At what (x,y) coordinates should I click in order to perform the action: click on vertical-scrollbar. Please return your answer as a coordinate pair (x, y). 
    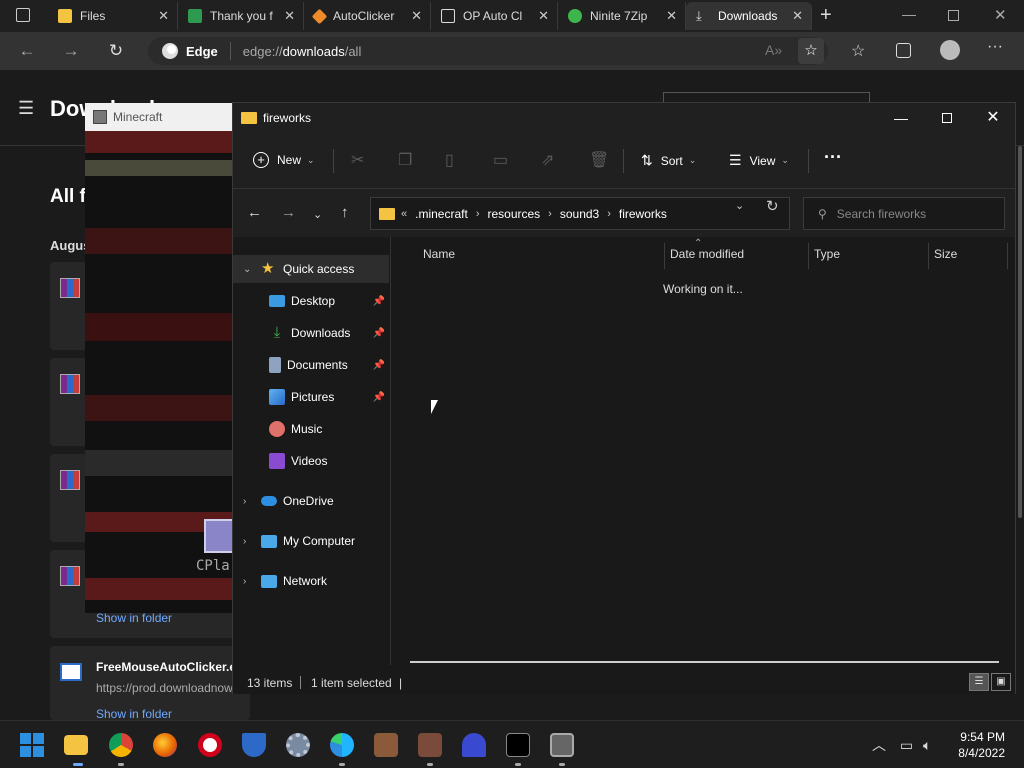
    Looking at the image, I should click on (1020, 332).